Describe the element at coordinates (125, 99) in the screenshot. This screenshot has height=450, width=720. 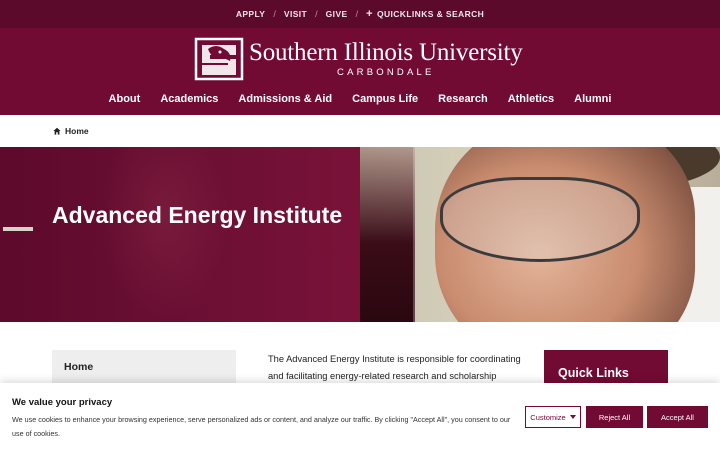
I see `nav-about: About` at that location.